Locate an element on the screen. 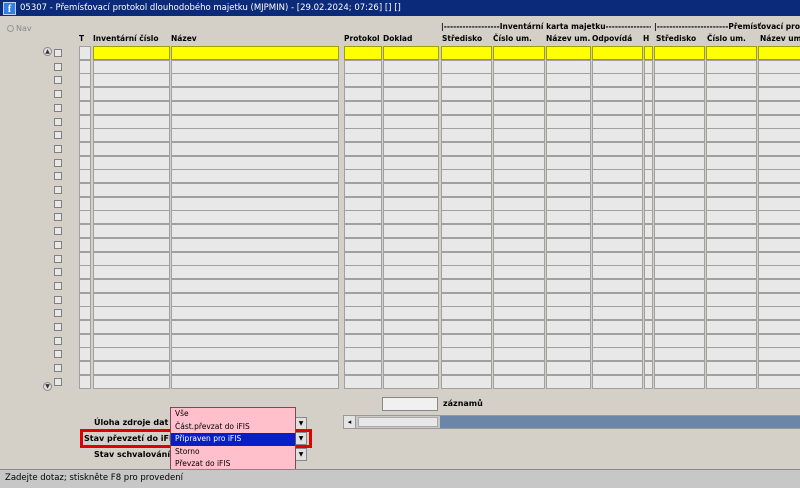 The height and width of the screenshot is (488, 800). dropdown-option: Storno is located at coordinates (233, 452).